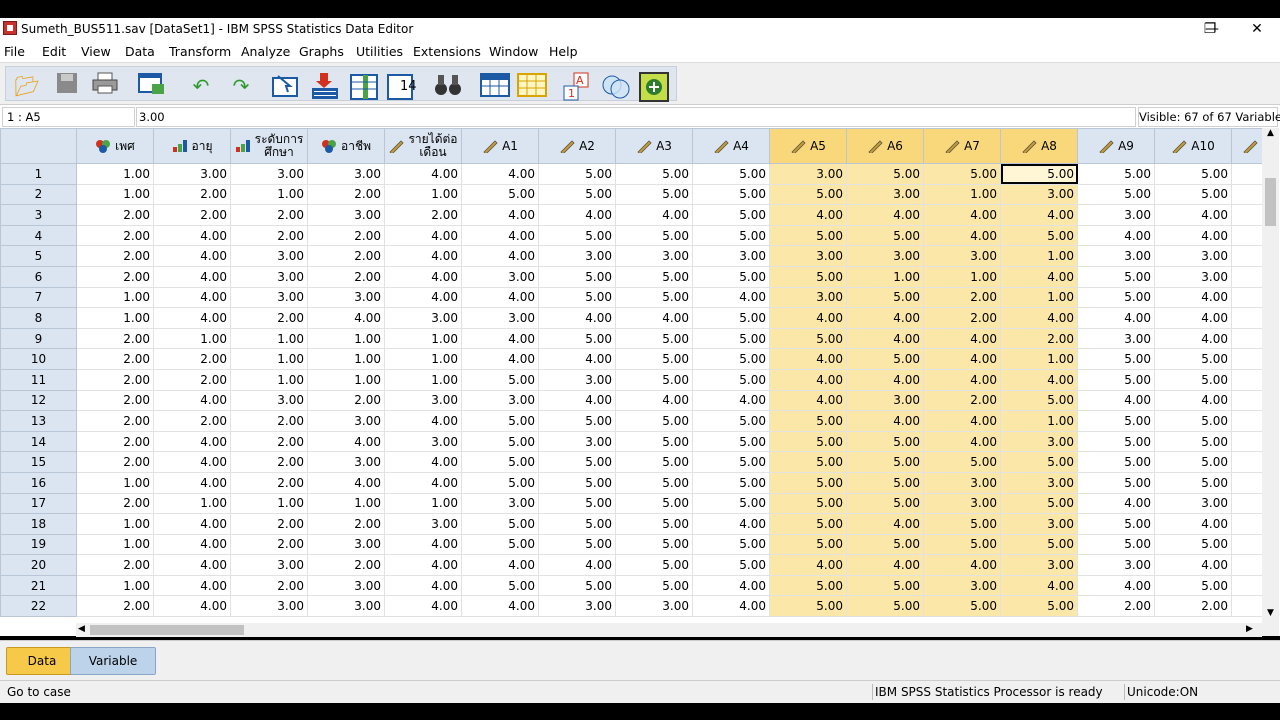  Describe the element at coordinates (447, 51) in the screenshot. I see `menu-extensions: Extensions` at that location.